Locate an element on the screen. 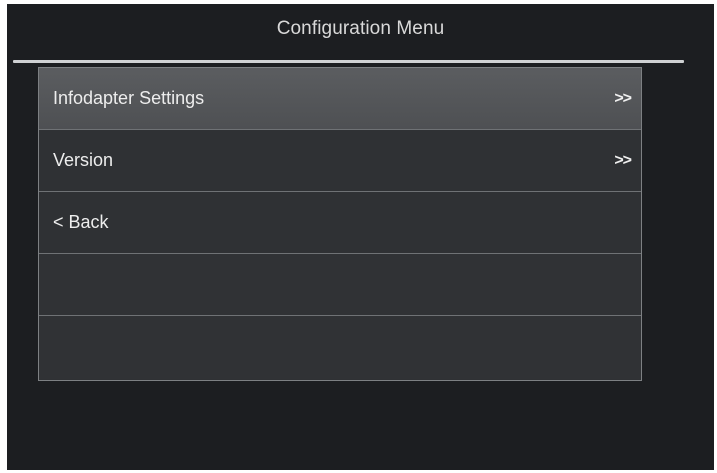 The image size is (717, 473). title-bar: Configuration Menu is located at coordinates (360, 32).